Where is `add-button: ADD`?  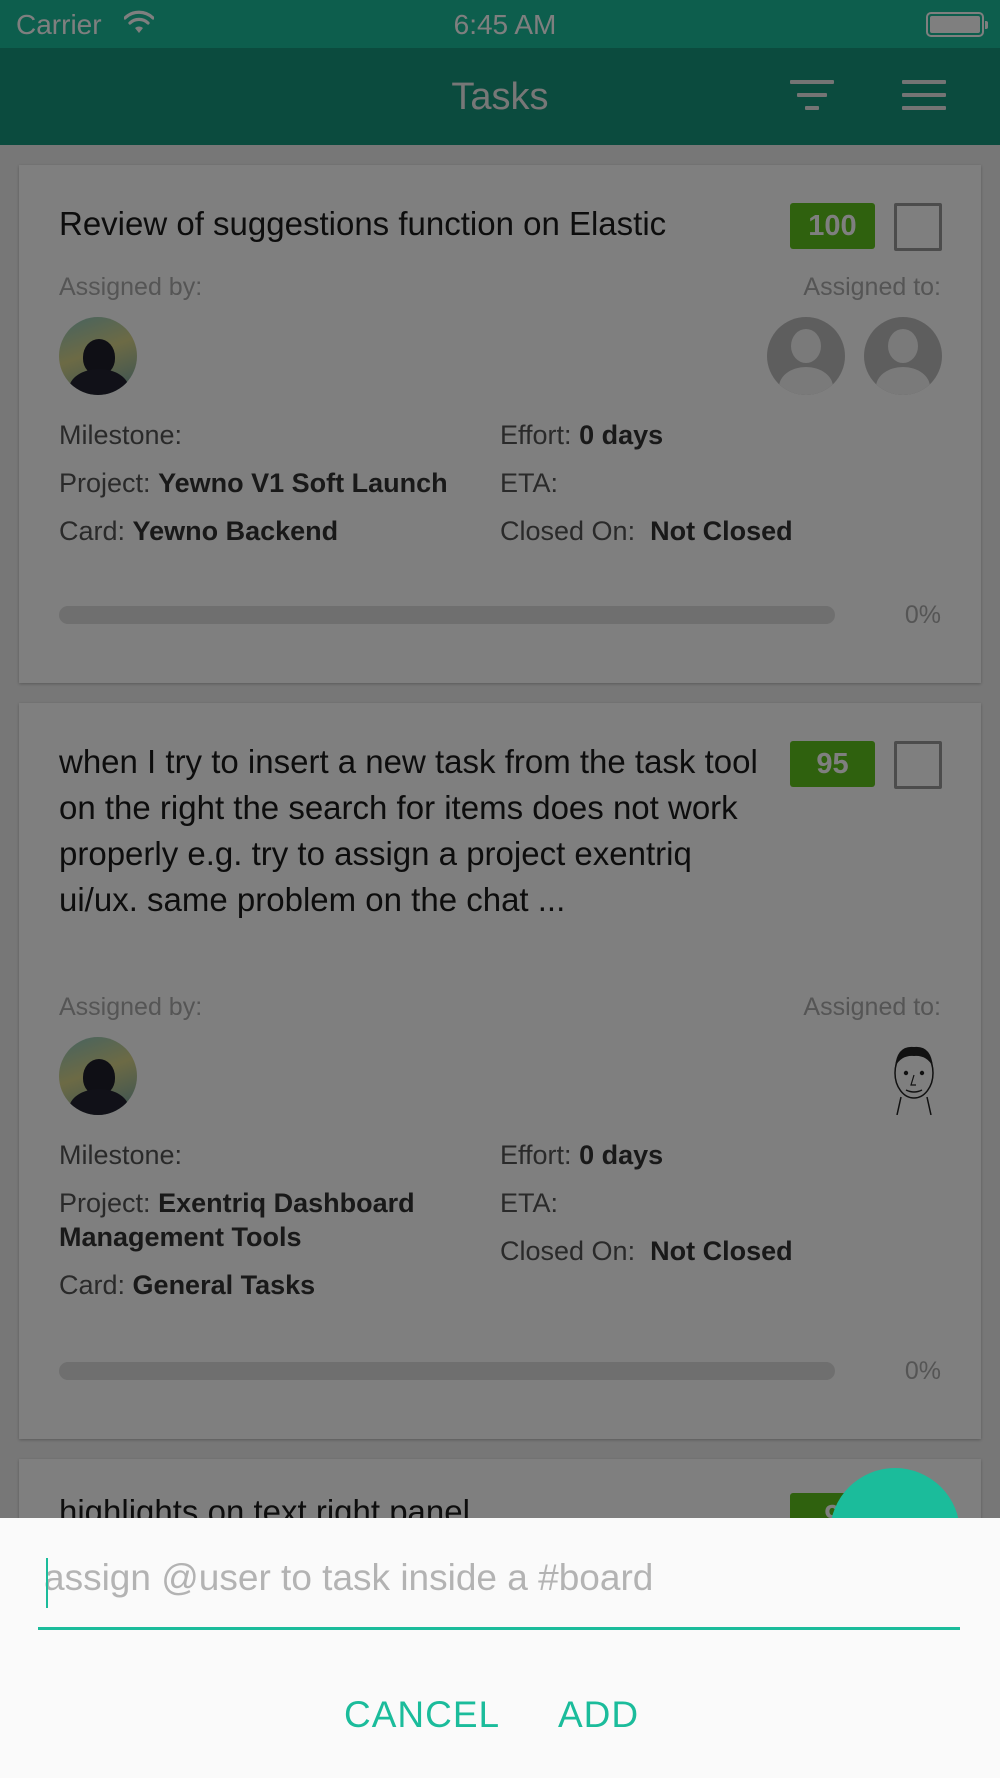
add-button: ADD is located at coordinates (598, 1715).